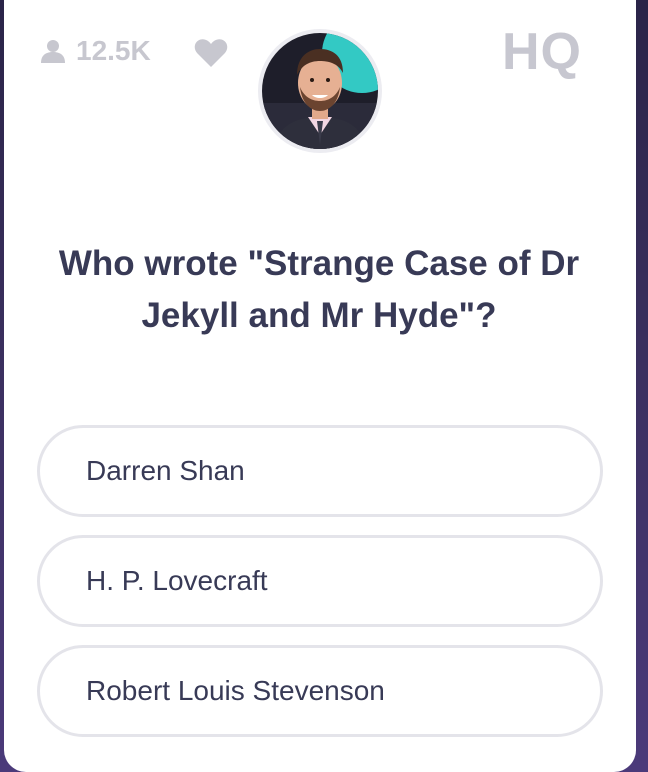 The width and height of the screenshot is (648, 772). What do you see at coordinates (211, 53) in the screenshot?
I see `heart-icon` at bounding box center [211, 53].